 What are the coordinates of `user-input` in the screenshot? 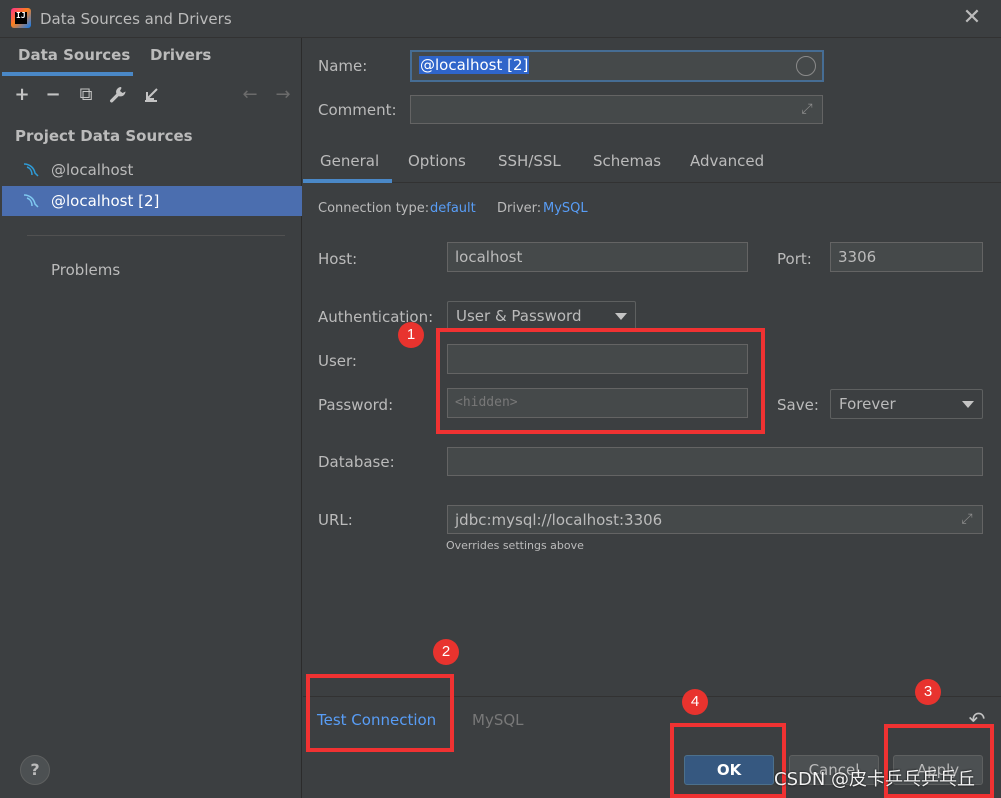 It's located at (597, 359).